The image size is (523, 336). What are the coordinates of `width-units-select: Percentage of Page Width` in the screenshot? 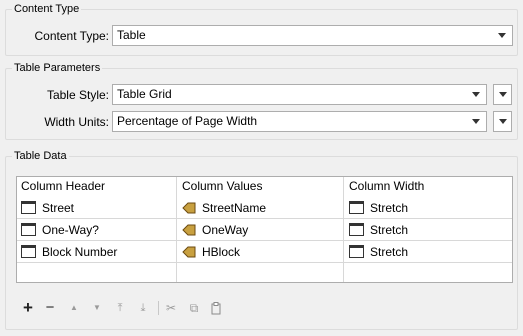 It's located at (299, 121).